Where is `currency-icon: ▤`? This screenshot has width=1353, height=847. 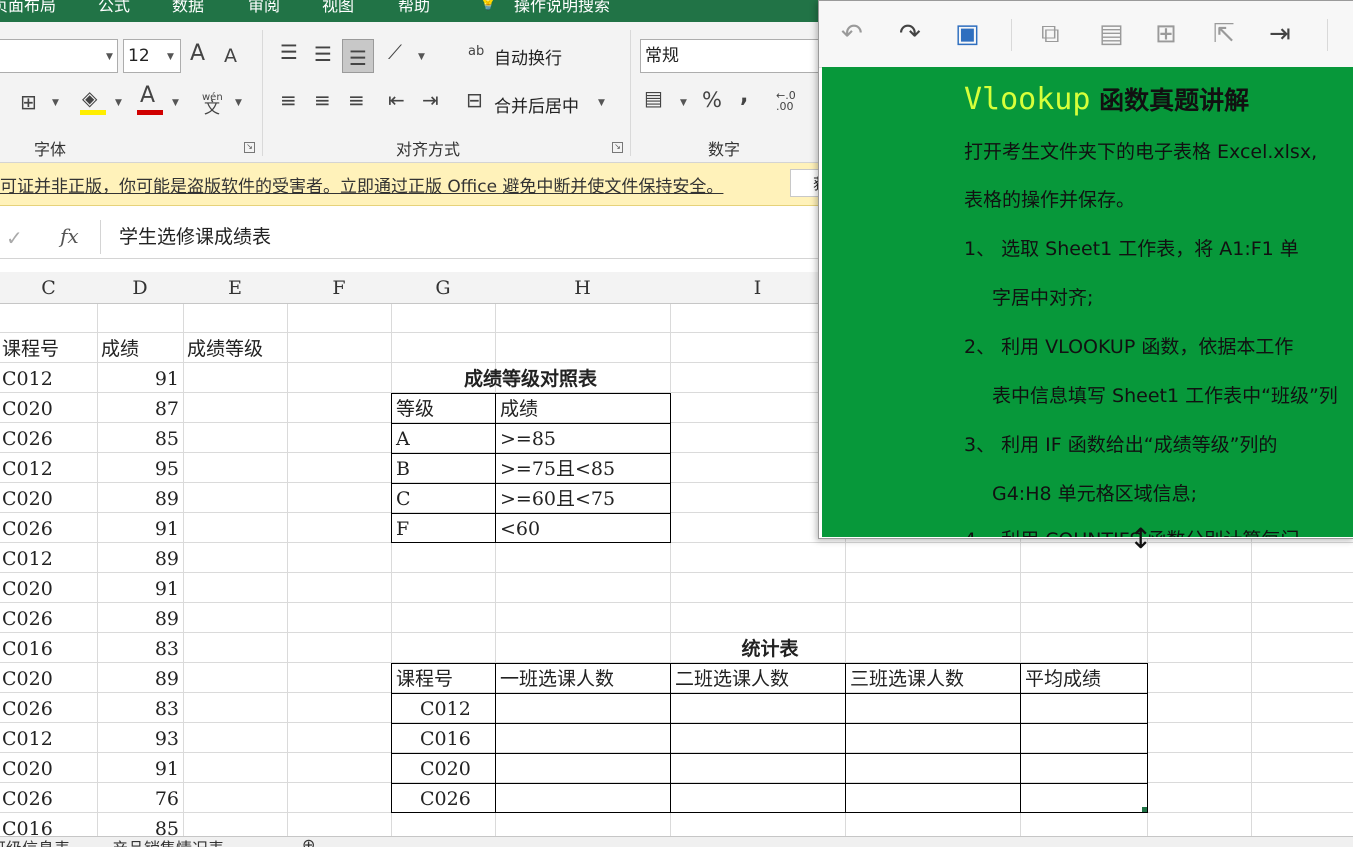
currency-icon: ▤ is located at coordinates (653, 98).